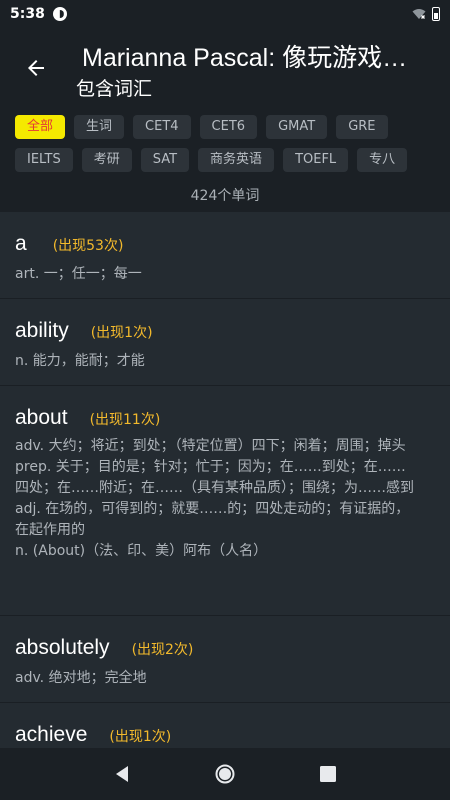 The height and width of the screenshot is (800, 450). I want to click on arrow-back-icon, so click(36, 68).